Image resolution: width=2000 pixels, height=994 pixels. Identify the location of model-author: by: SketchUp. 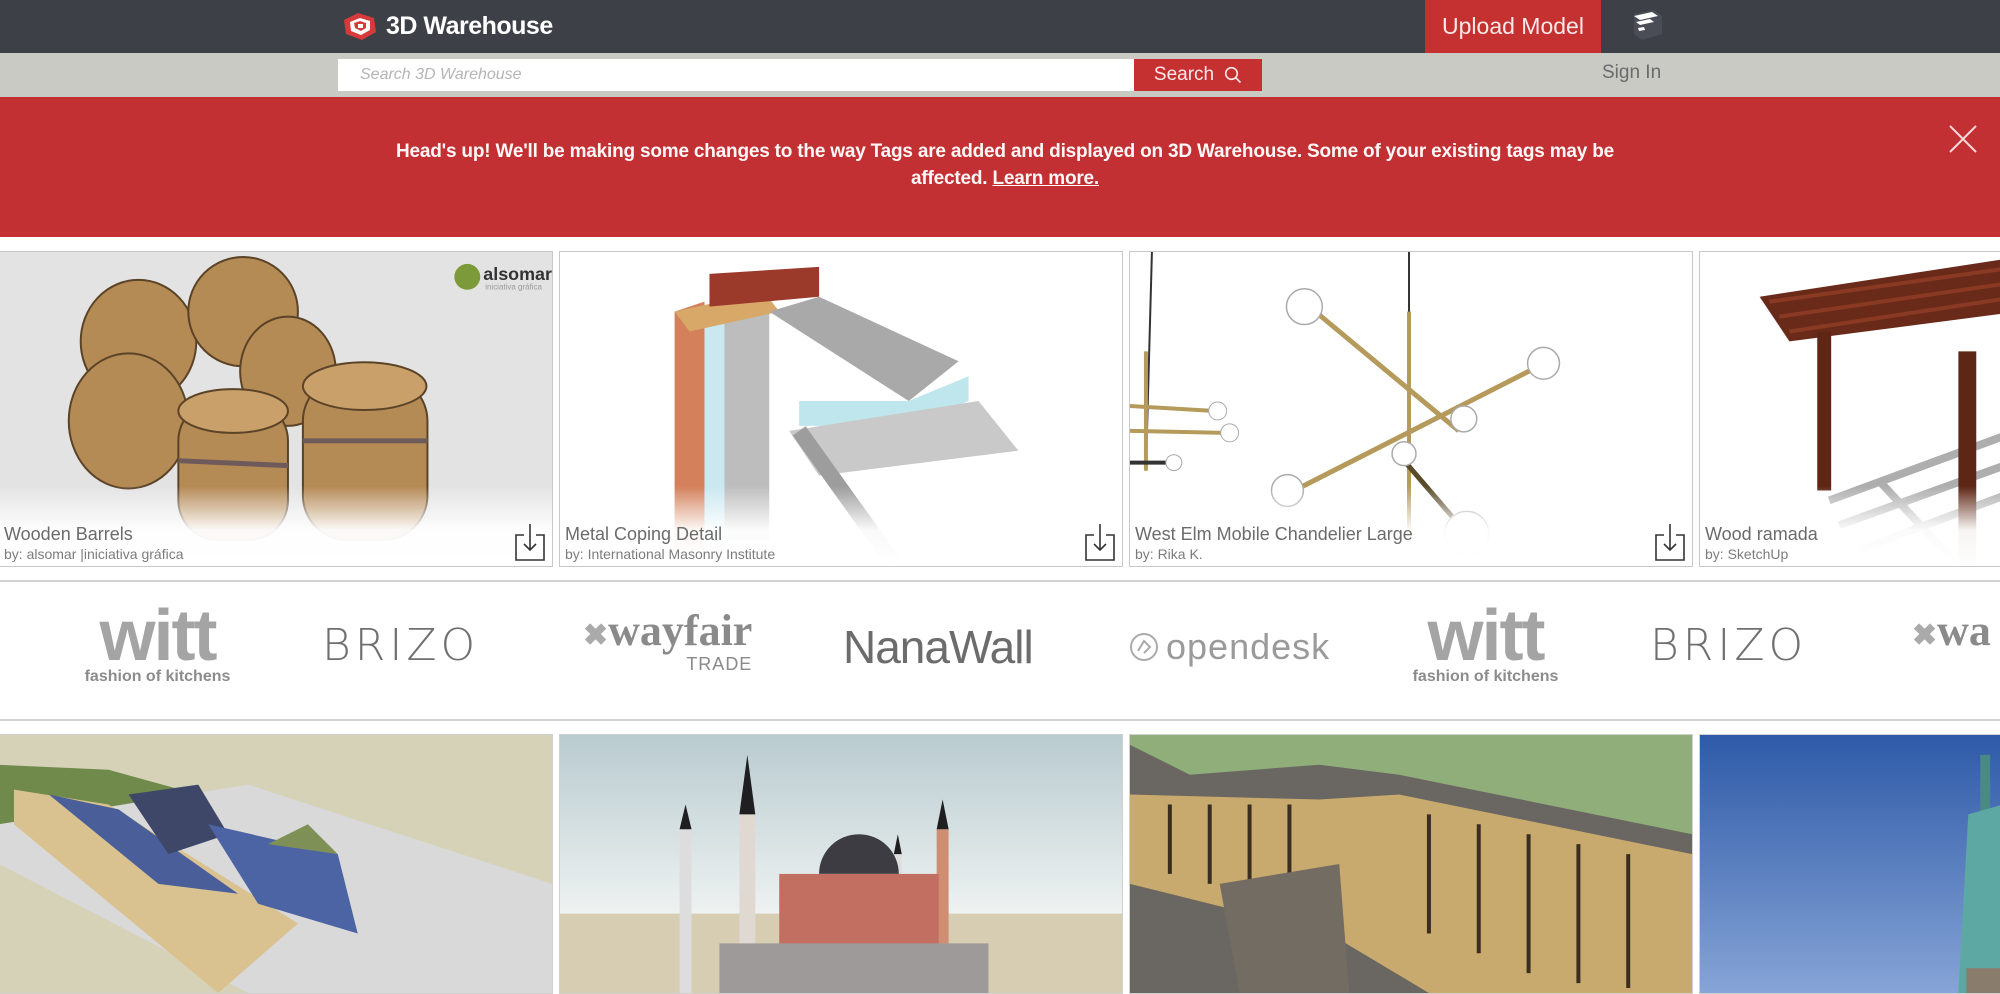
(1746, 554).